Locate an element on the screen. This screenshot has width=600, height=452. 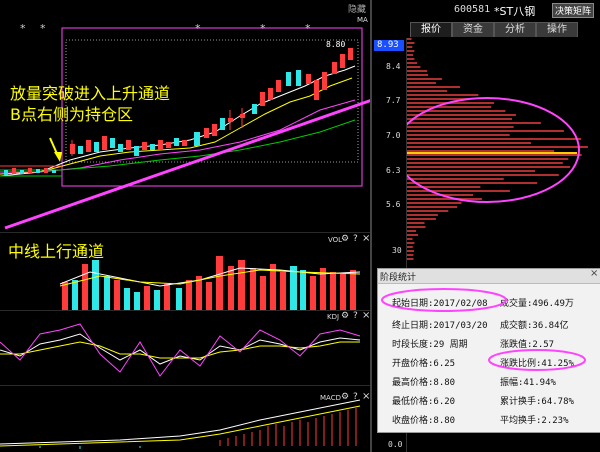
kdj-chart is located at coordinates (185, 352).